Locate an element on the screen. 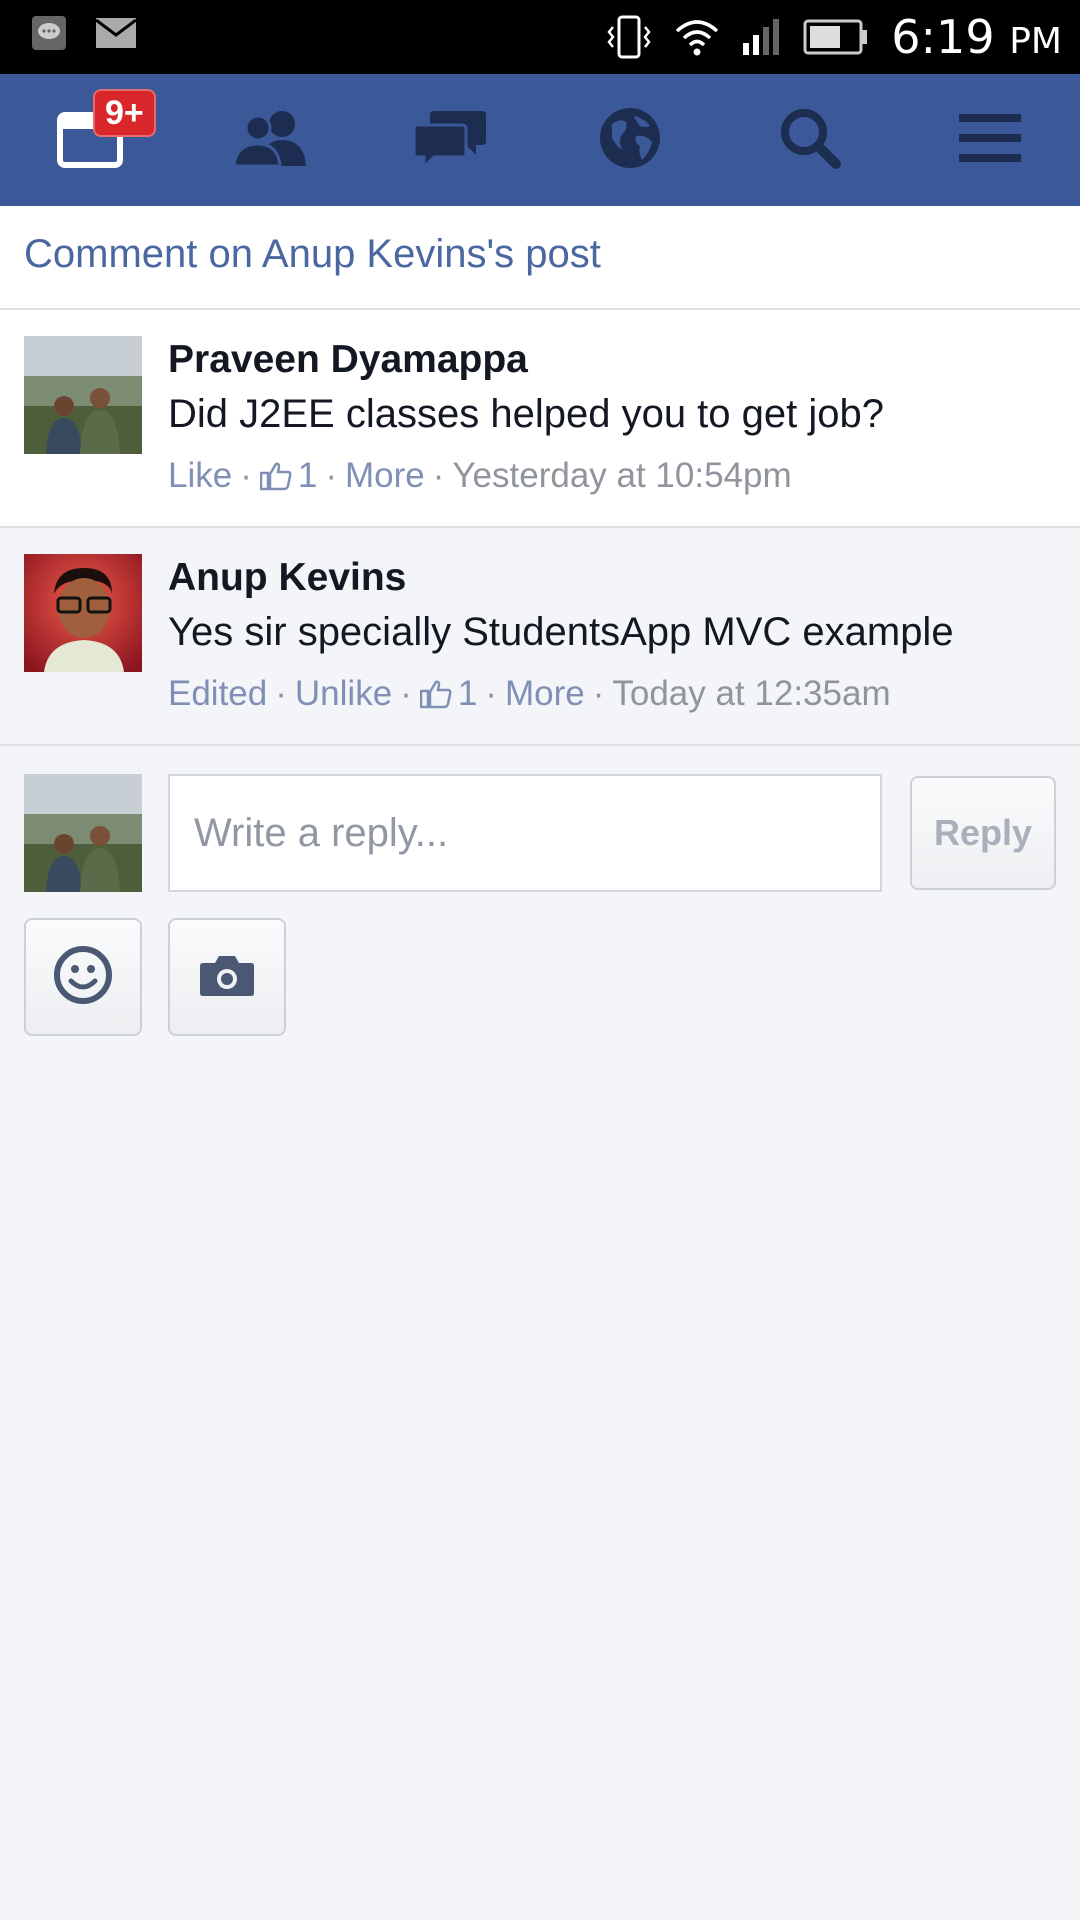 Image resolution: width=1080 pixels, height=1920 pixels. menu-icon is located at coordinates (990, 140).